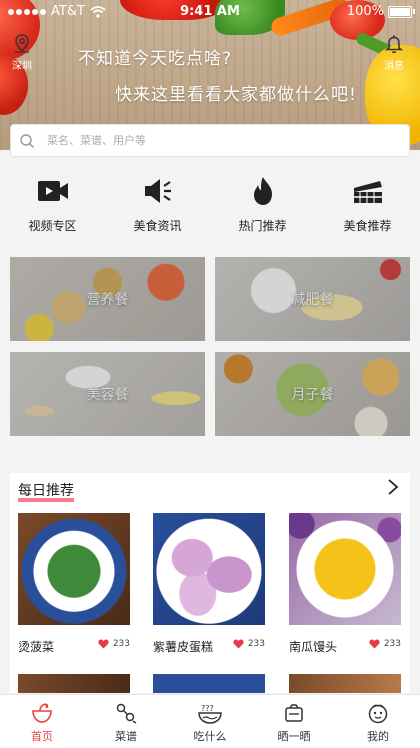 The width and height of the screenshot is (420, 748). I want to click on tab-recipes: 菜谱, so click(126, 721).